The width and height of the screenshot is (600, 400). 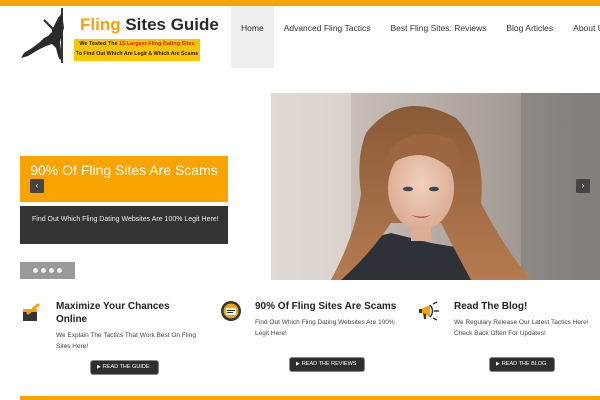 What do you see at coordinates (326, 306) in the screenshot?
I see `feature-reviews-title: 90% Of Fling Sites Are Scams` at bounding box center [326, 306].